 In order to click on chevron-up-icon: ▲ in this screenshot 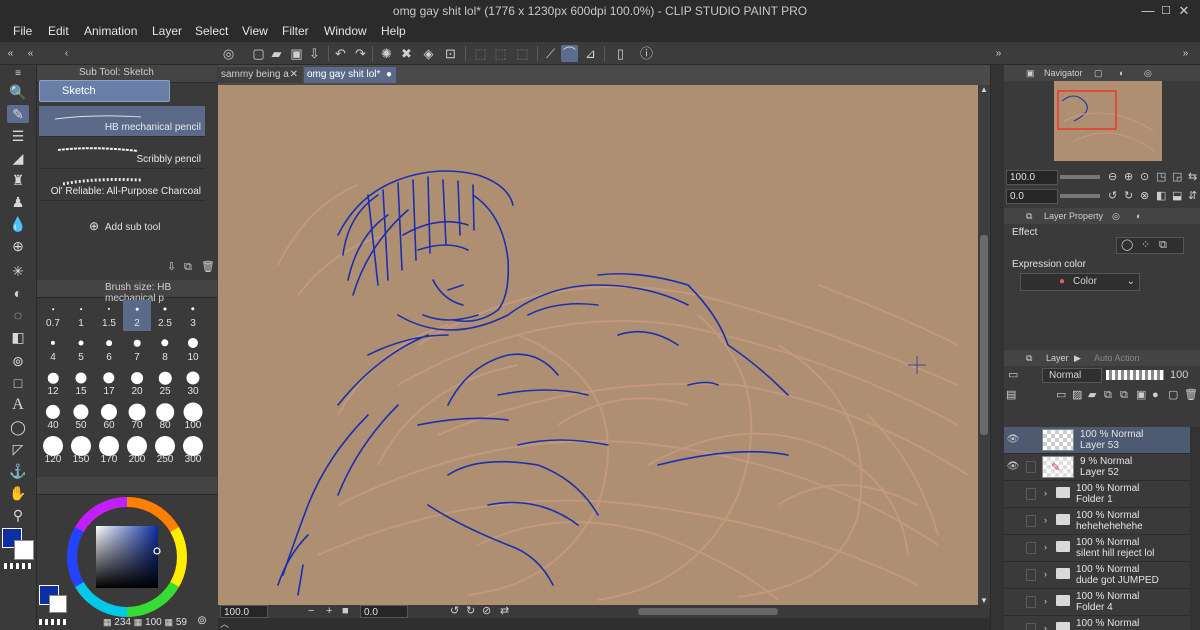, I will do `click(984, 89)`.